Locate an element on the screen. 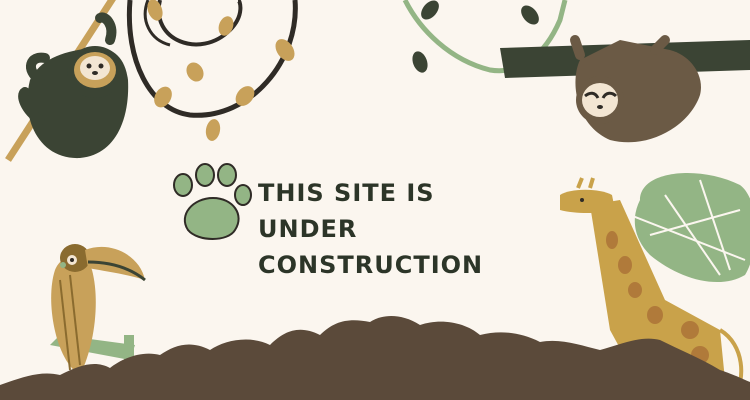 The width and height of the screenshot is (750, 400). paw-print-icon is located at coordinates (212, 201).